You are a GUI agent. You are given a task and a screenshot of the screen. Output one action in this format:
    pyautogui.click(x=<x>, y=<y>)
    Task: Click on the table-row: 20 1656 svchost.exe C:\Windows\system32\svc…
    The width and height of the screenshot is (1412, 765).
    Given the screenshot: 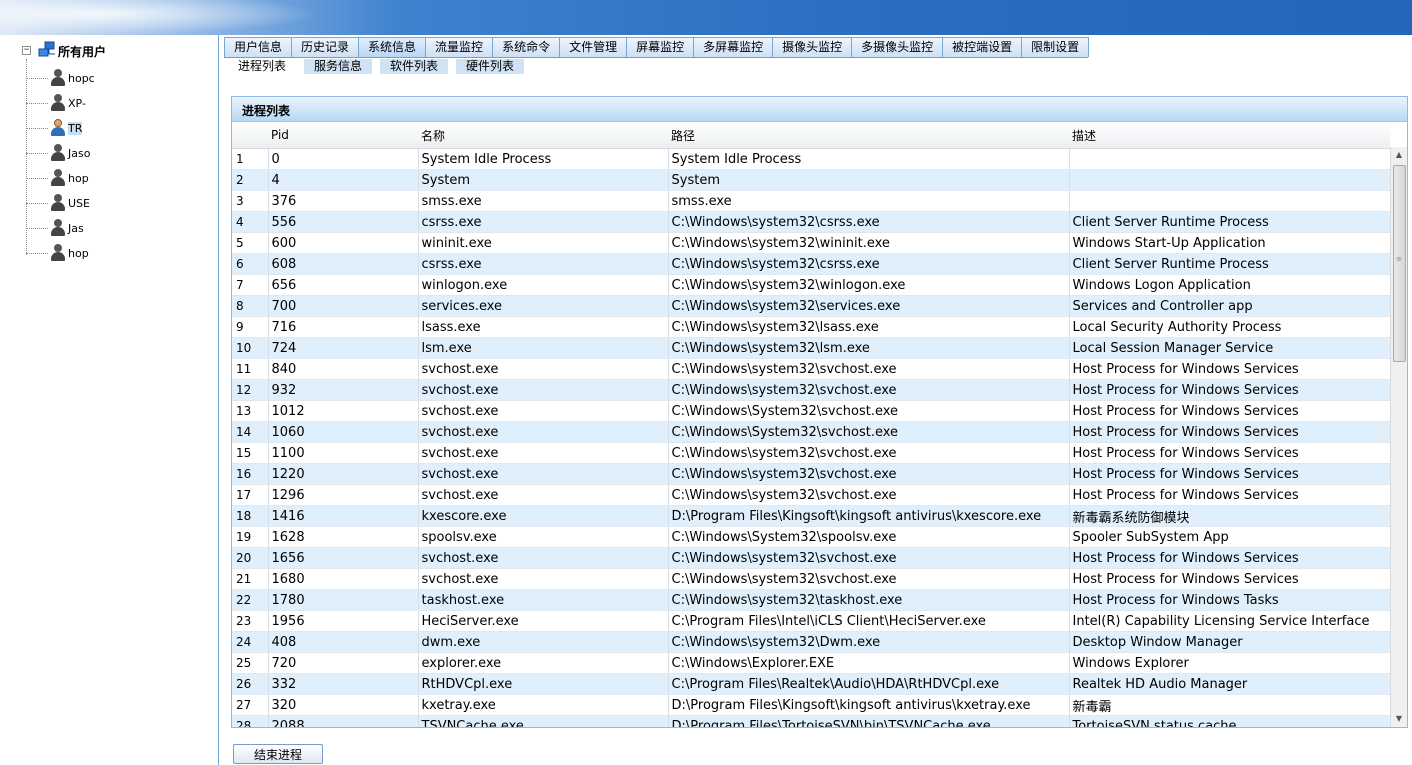 What is the action you would take?
    pyautogui.click(x=811, y=558)
    